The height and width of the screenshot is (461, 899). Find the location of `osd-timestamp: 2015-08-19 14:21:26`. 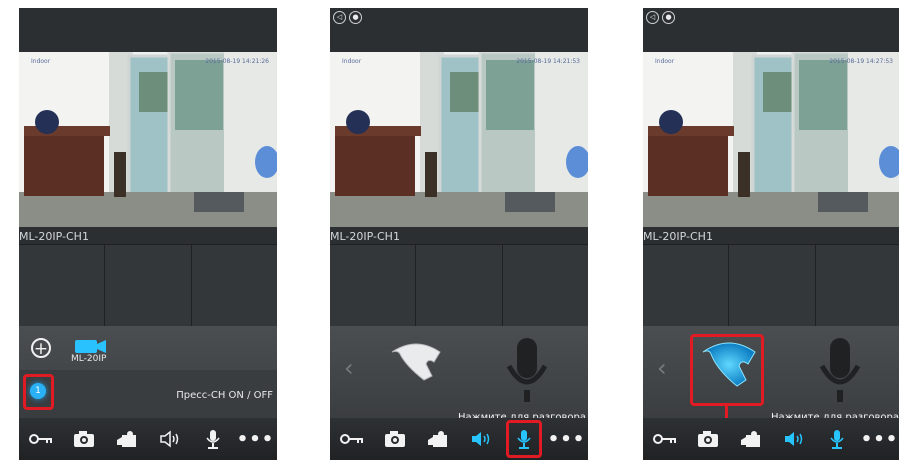

osd-timestamp: 2015-08-19 14:21:26 is located at coordinates (237, 61).